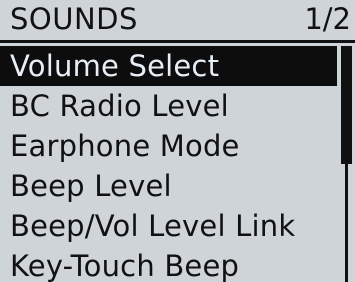 The image size is (355, 282). What do you see at coordinates (346, 105) in the screenshot?
I see `scrollbar-thumb` at bounding box center [346, 105].